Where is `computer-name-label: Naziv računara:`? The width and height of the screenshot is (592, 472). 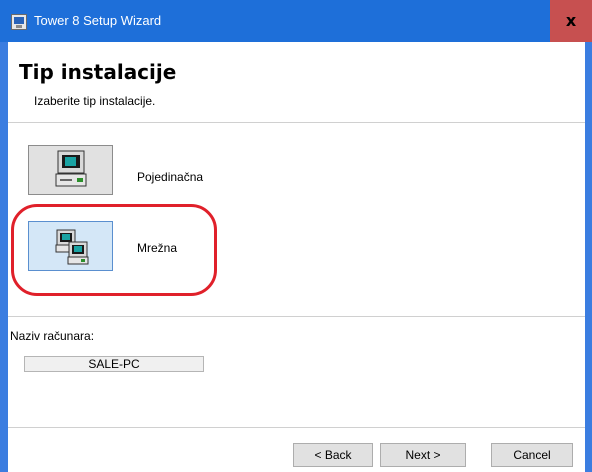 computer-name-label: Naziv računara: is located at coordinates (52, 336).